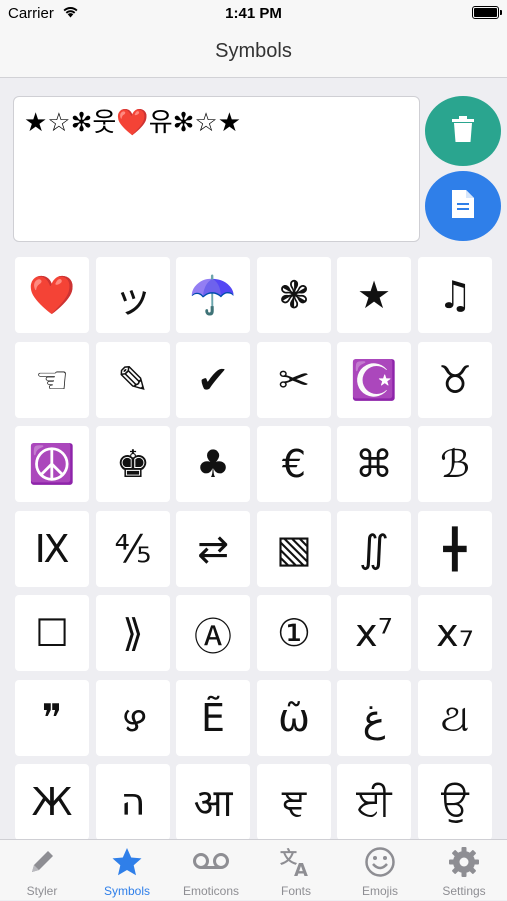 This screenshot has width=507, height=901. Describe the element at coordinates (295, 891) in the screenshot. I see `tab-label: Fonts` at that location.